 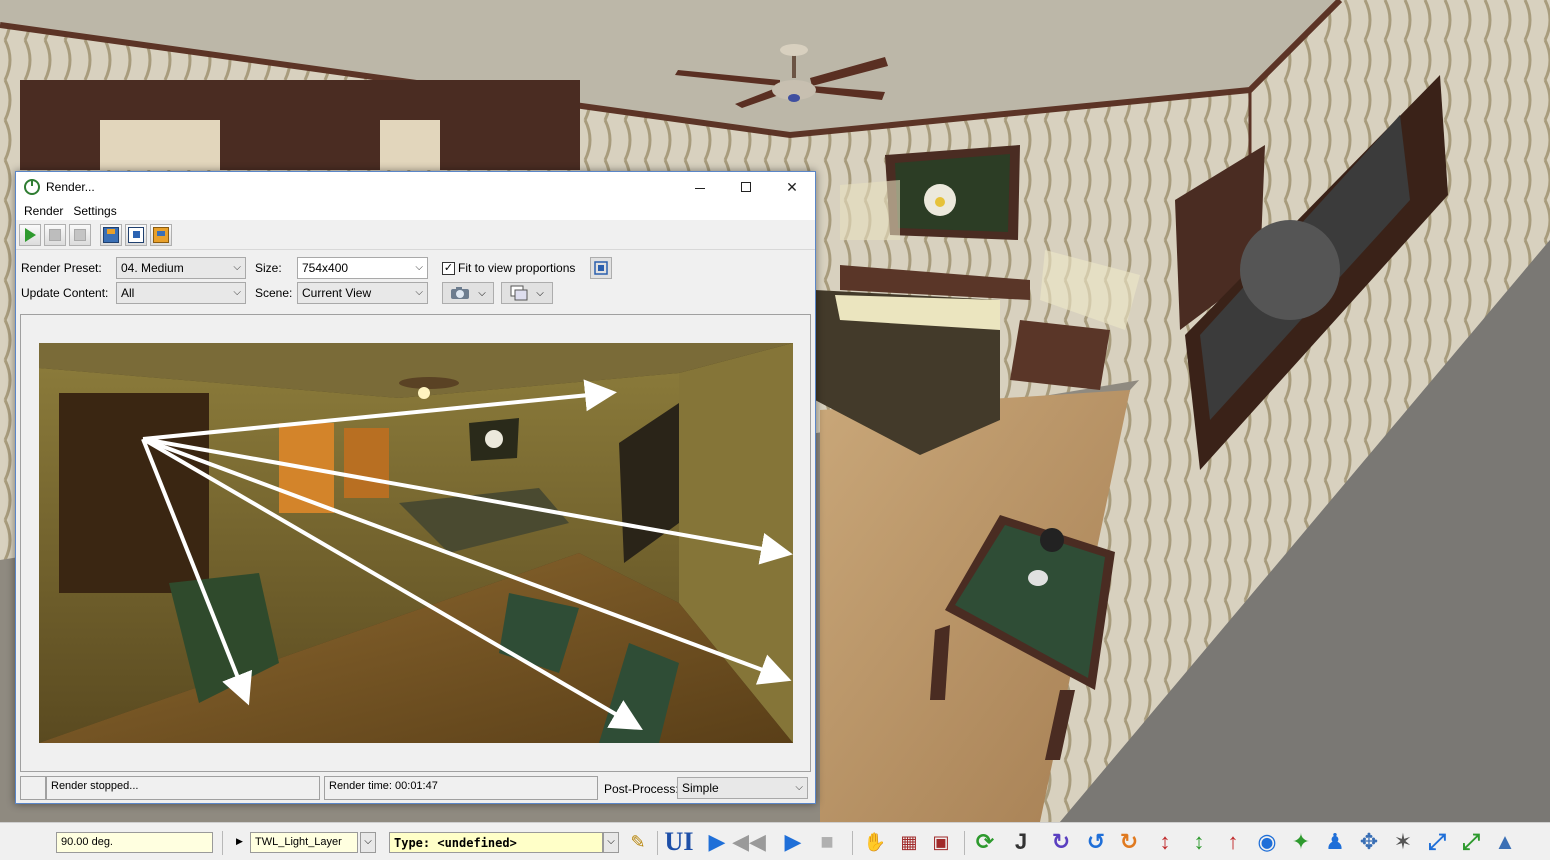 I want to click on layer-dropdown-button: ⌵, so click(x=368, y=842).